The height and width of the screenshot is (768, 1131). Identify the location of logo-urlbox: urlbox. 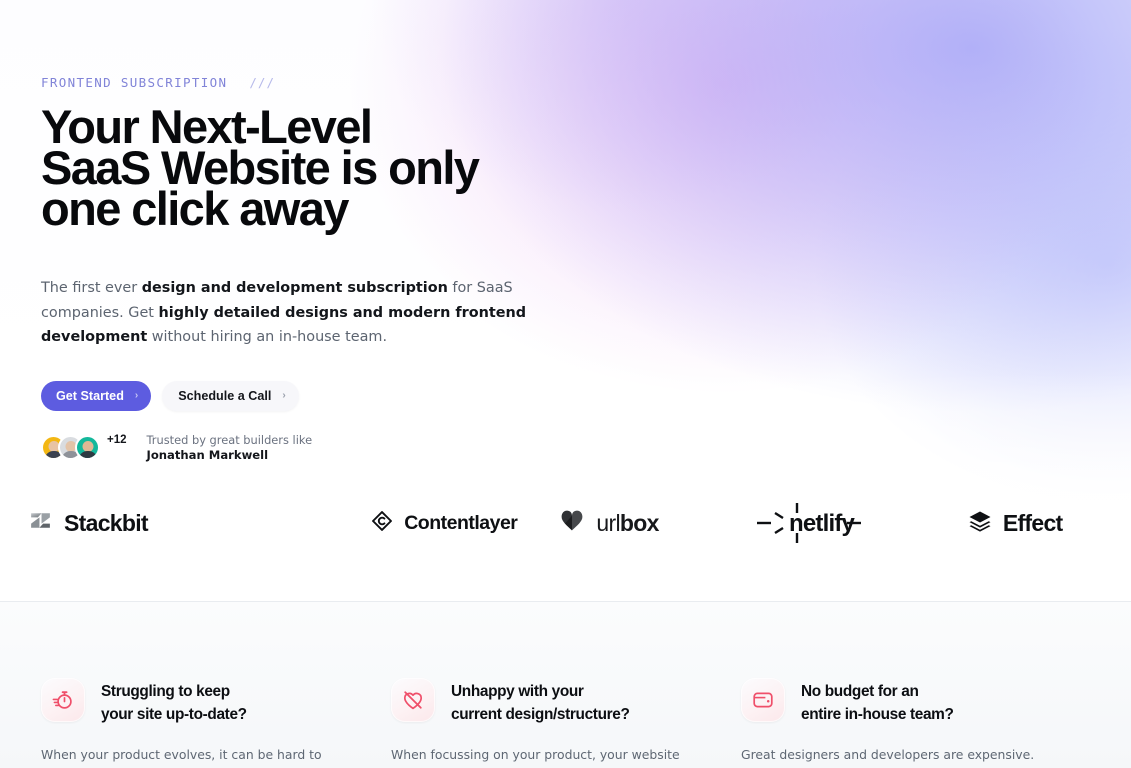
(605, 523).